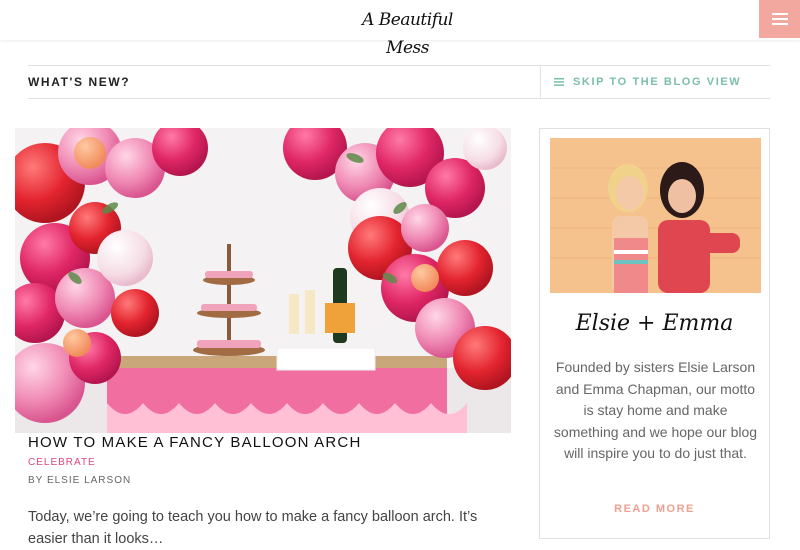 Image resolution: width=800 pixels, height=550 pixels. I want to click on whats-new-bar: WHAT'S NEW? SKIP TO THE BLOG VIEW, so click(399, 82).